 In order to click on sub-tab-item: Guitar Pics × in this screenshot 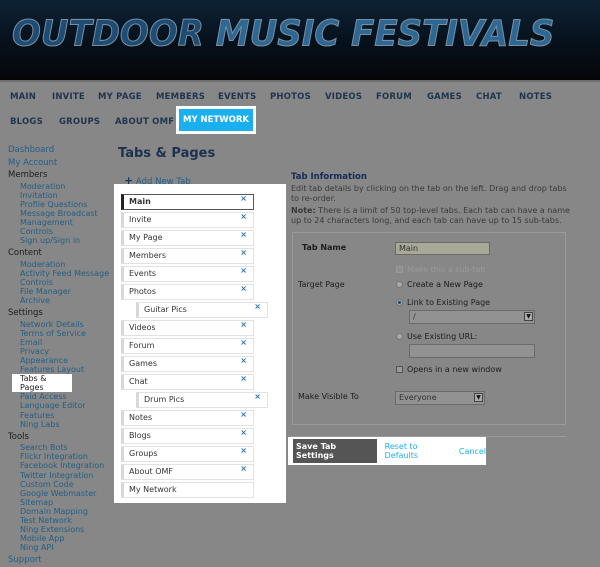, I will do `click(202, 310)`.